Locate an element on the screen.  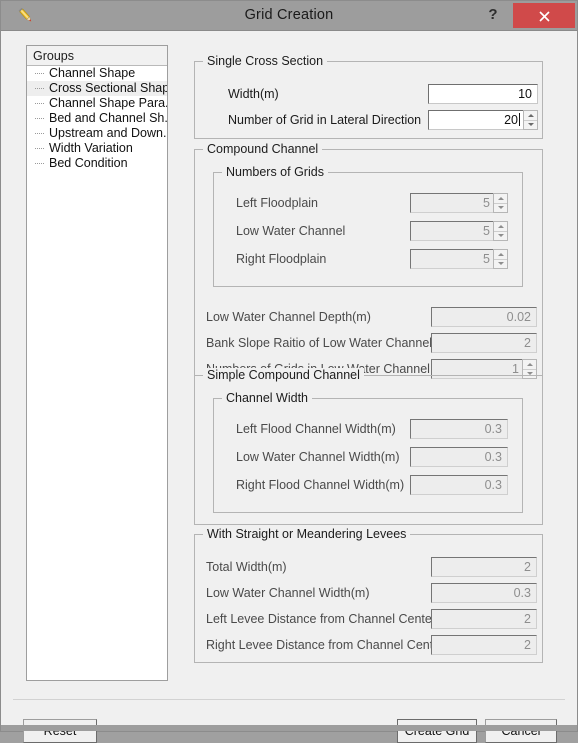
low-water-channel-depth-input: 0.02 is located at coordinates (484, 317).